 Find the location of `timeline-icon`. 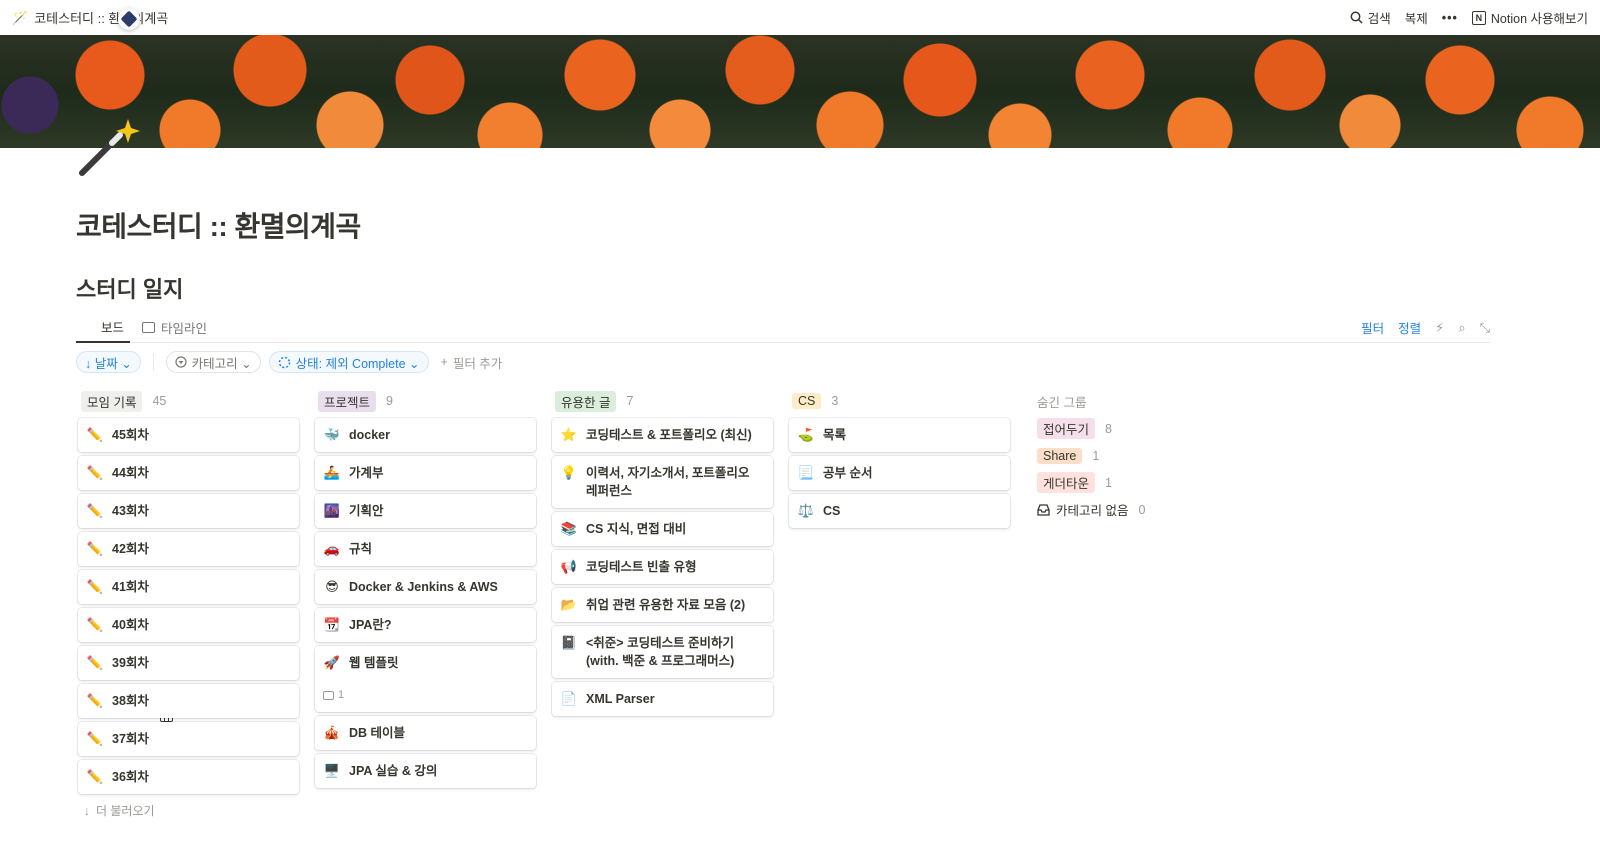

timeline-icon is located at coordinates (149, 327).